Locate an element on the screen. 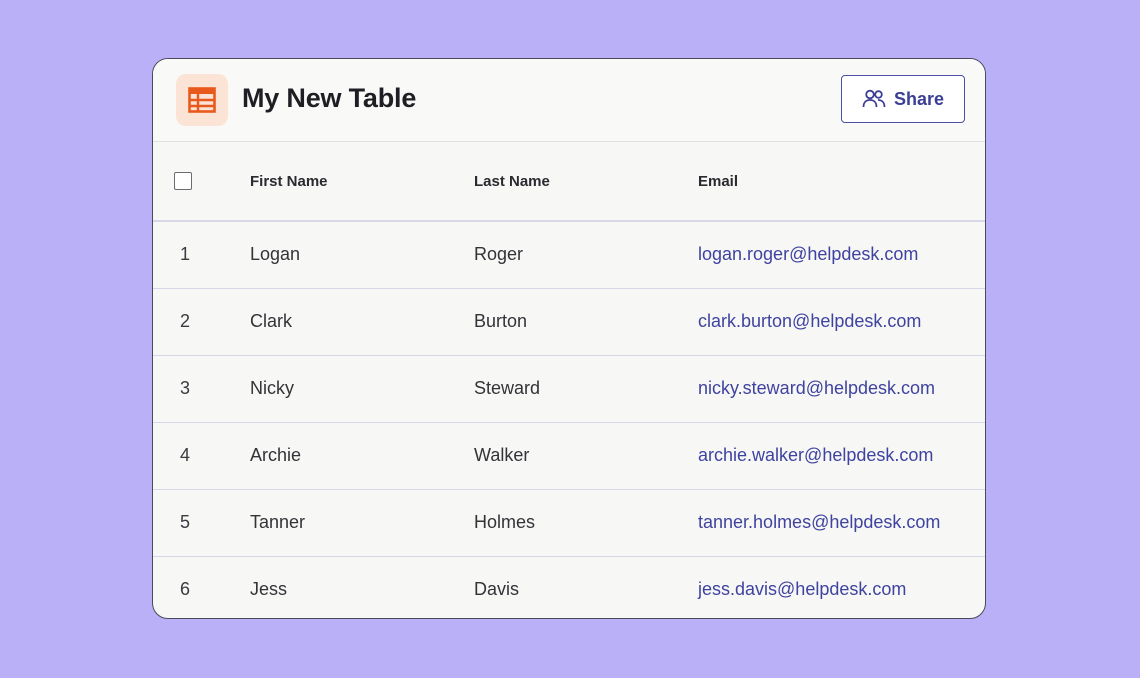  last-name-cell: Davis is located at coordinates (586, 587).